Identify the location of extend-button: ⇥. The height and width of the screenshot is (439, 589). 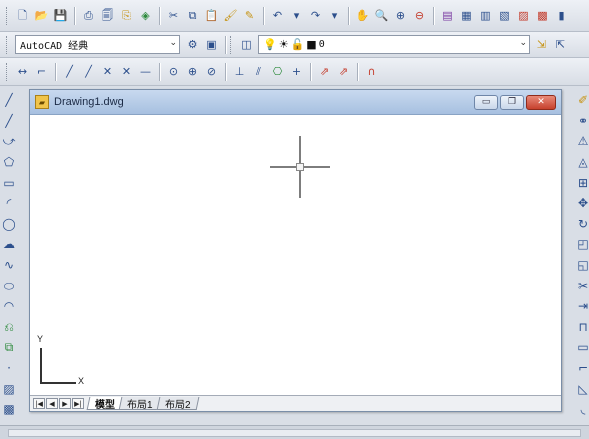
(582, 306).